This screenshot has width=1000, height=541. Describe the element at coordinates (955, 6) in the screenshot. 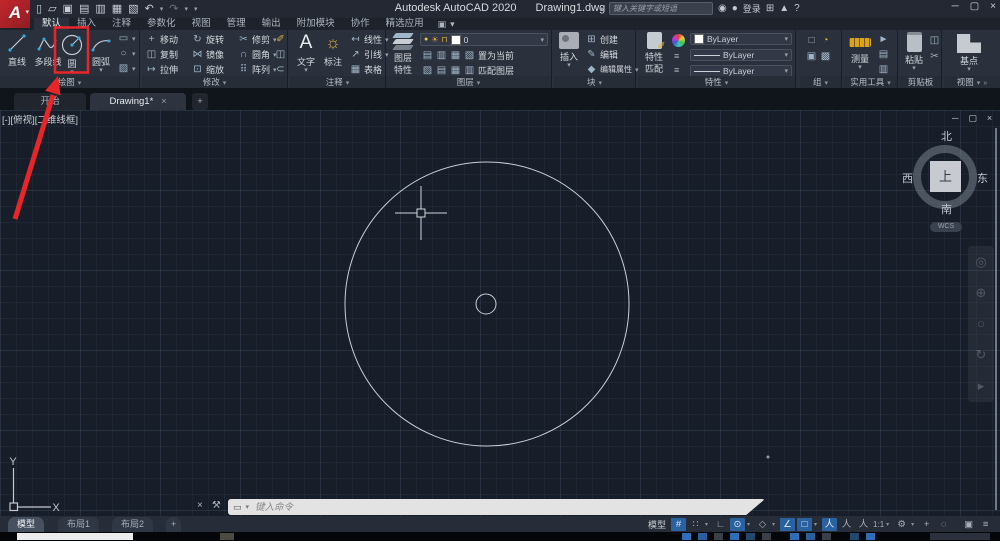

I see `minimize-button: ─` at that location.